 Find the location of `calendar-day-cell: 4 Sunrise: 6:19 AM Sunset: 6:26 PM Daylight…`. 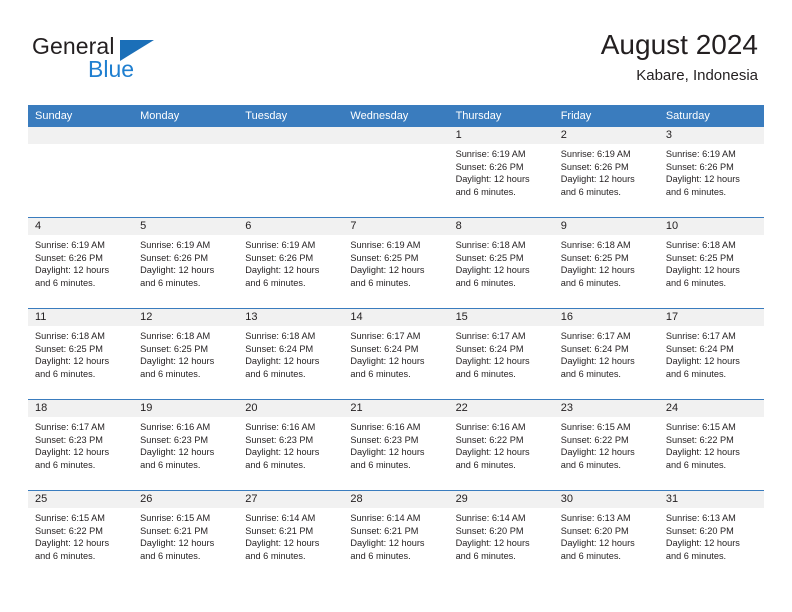

calendar-day-cell: 4 Sunrise: 6:19 AM Sunset: 6:26 PM Daylight… is located at coordinates (81, 263).